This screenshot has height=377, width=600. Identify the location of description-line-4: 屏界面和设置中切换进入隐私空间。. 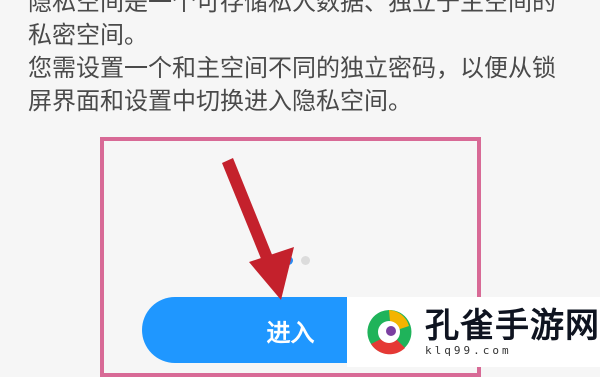
(220, 101).